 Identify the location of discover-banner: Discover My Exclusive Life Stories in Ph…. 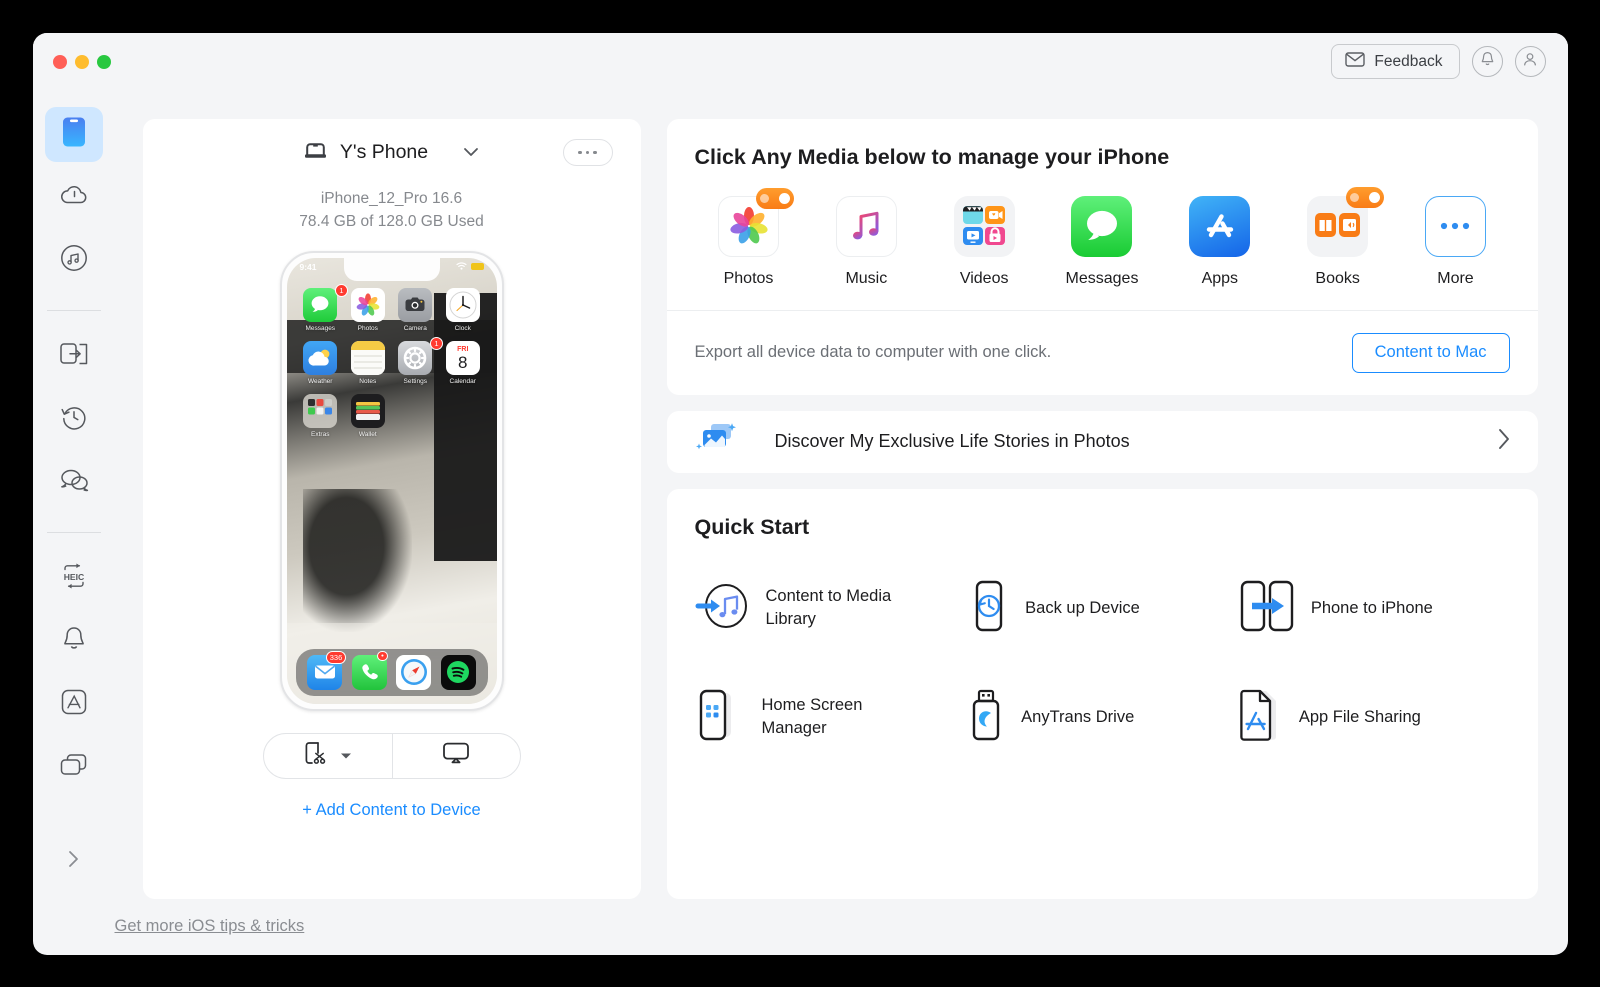
(1102, 441).